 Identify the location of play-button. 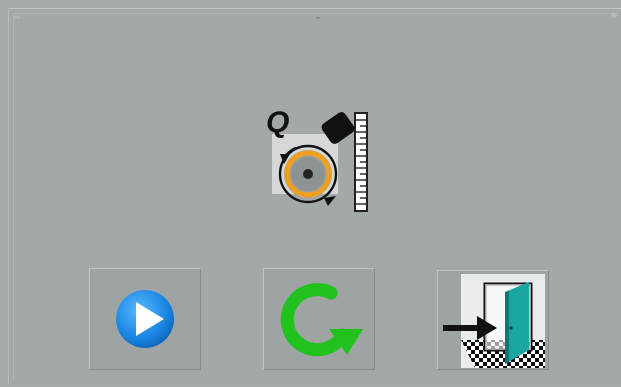
(145, 319).